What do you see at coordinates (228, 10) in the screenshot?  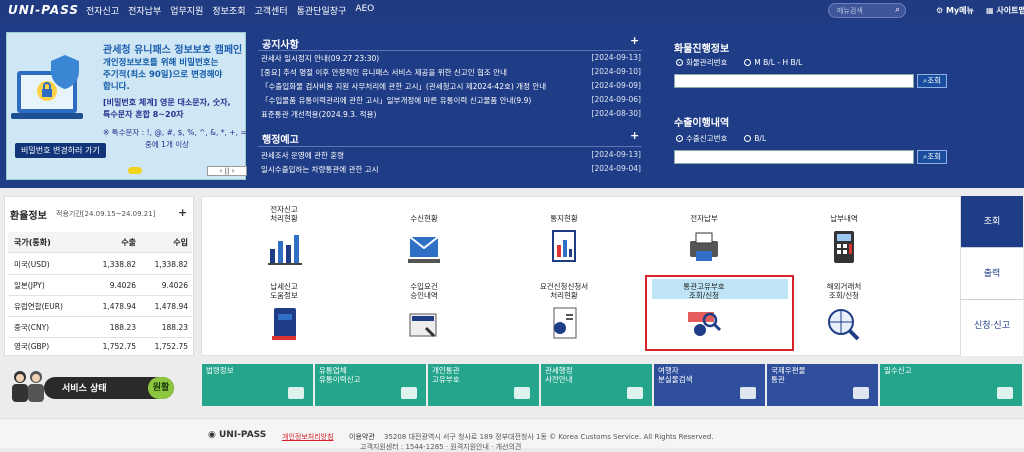 I see `nav-item-info-lookup: 정보조회` at bounding box center [228, 10].